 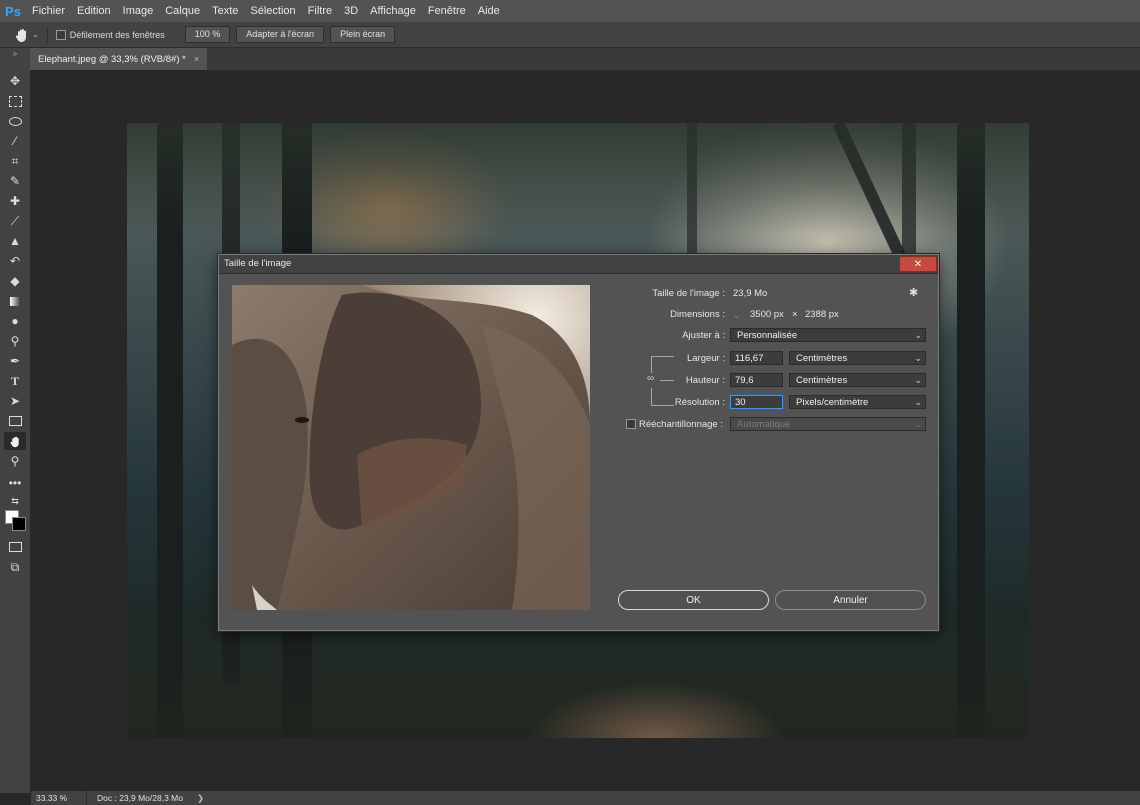 What do you see at coordinates (756, 358) in the screenshot?
I see `width-input: 116,67` at bounding box center [756, 358].